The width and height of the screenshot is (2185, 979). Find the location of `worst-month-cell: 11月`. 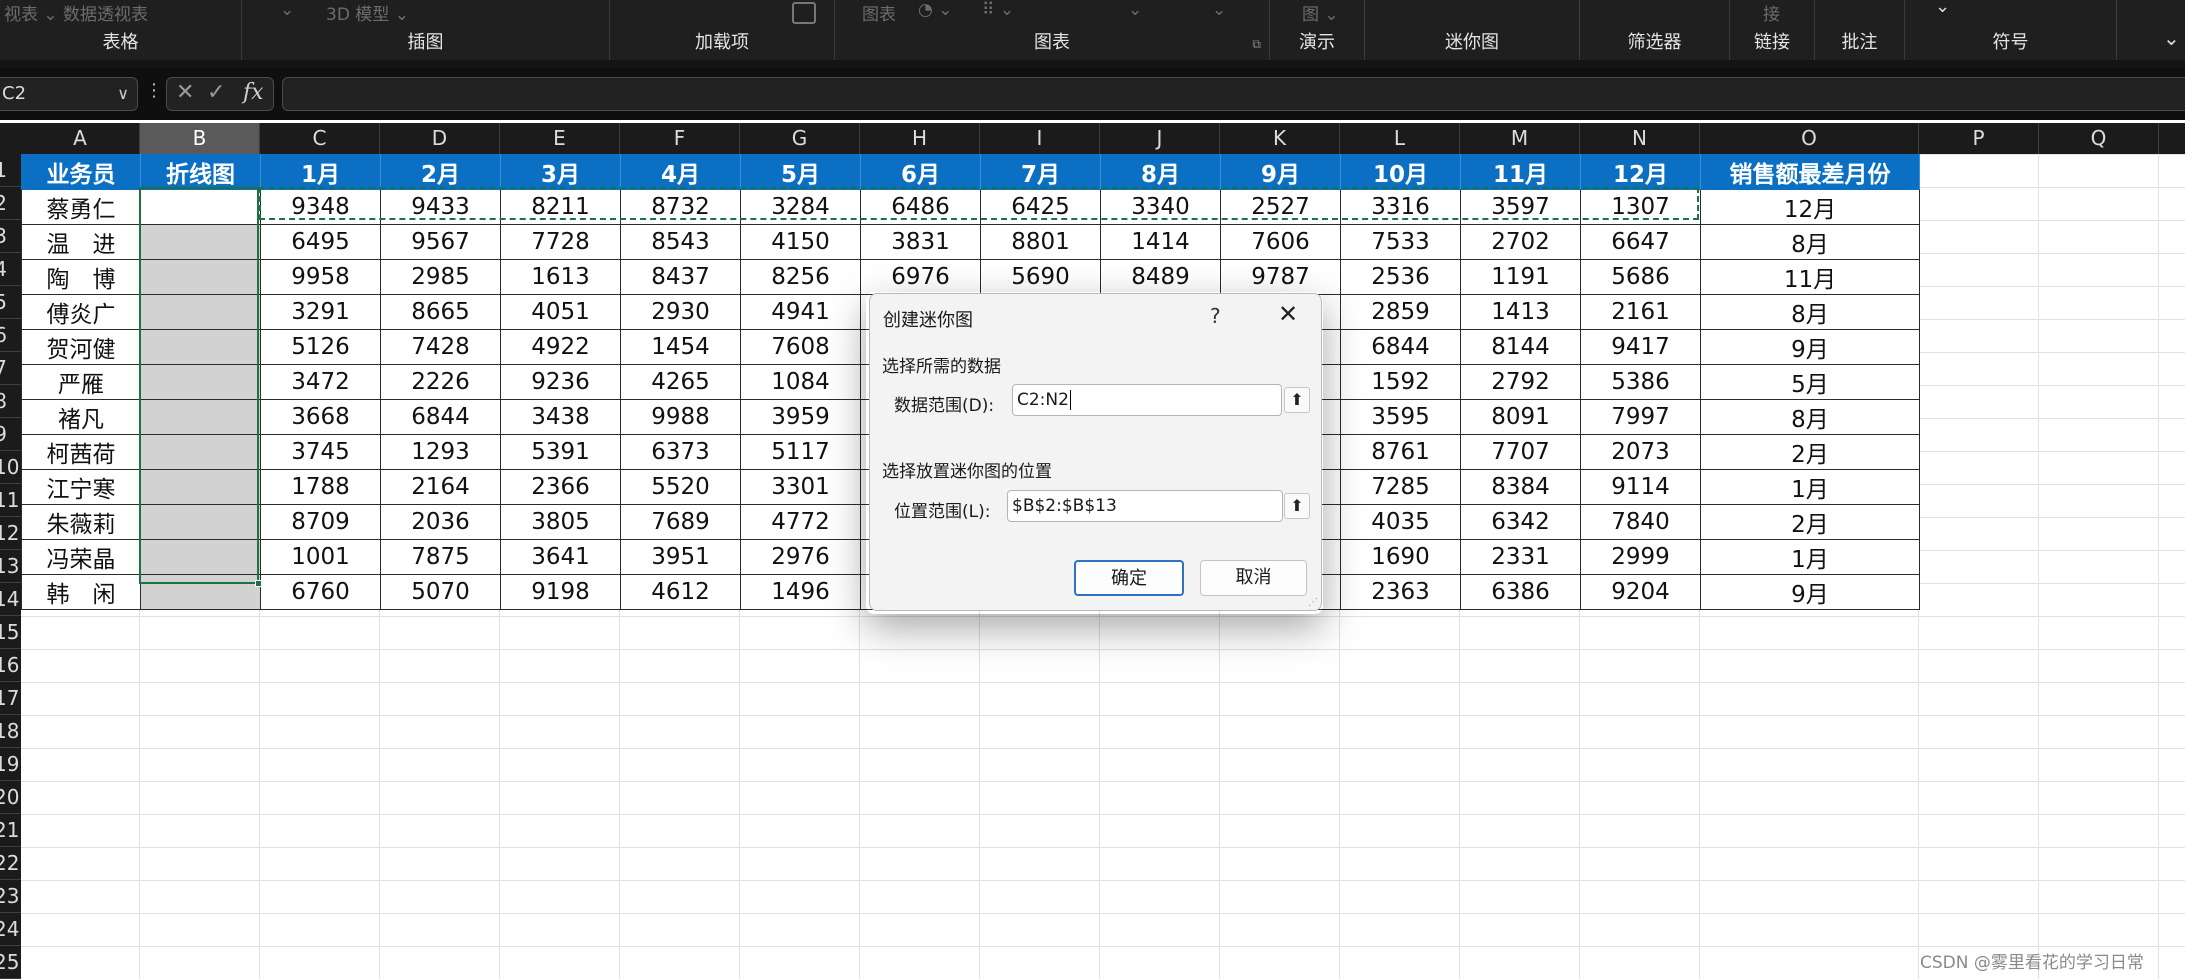

worst-month-cell: 11月 is located at coordinates (1810, 277).